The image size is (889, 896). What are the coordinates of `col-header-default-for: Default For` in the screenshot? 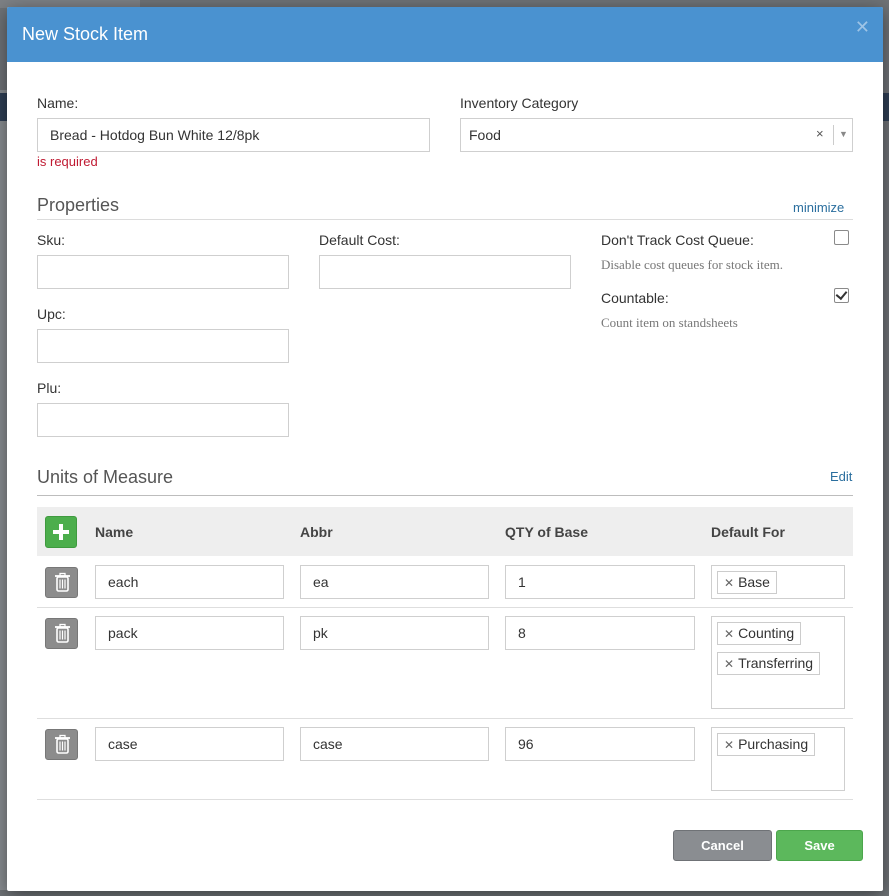 It's located at (748, 532).